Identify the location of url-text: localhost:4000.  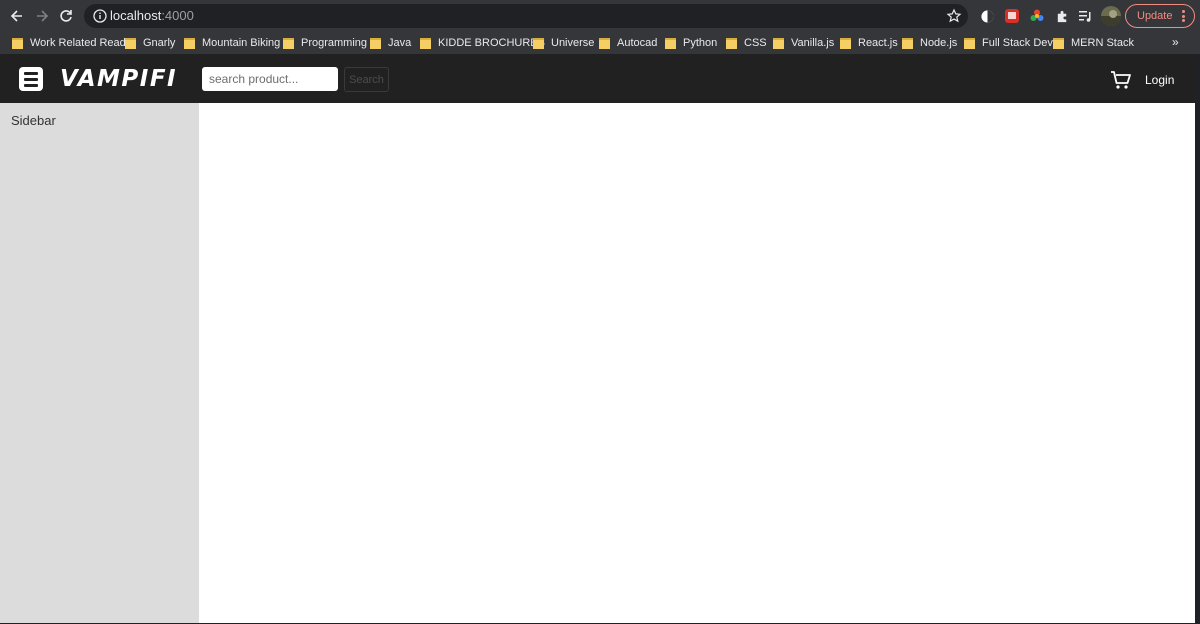
(152, 16).